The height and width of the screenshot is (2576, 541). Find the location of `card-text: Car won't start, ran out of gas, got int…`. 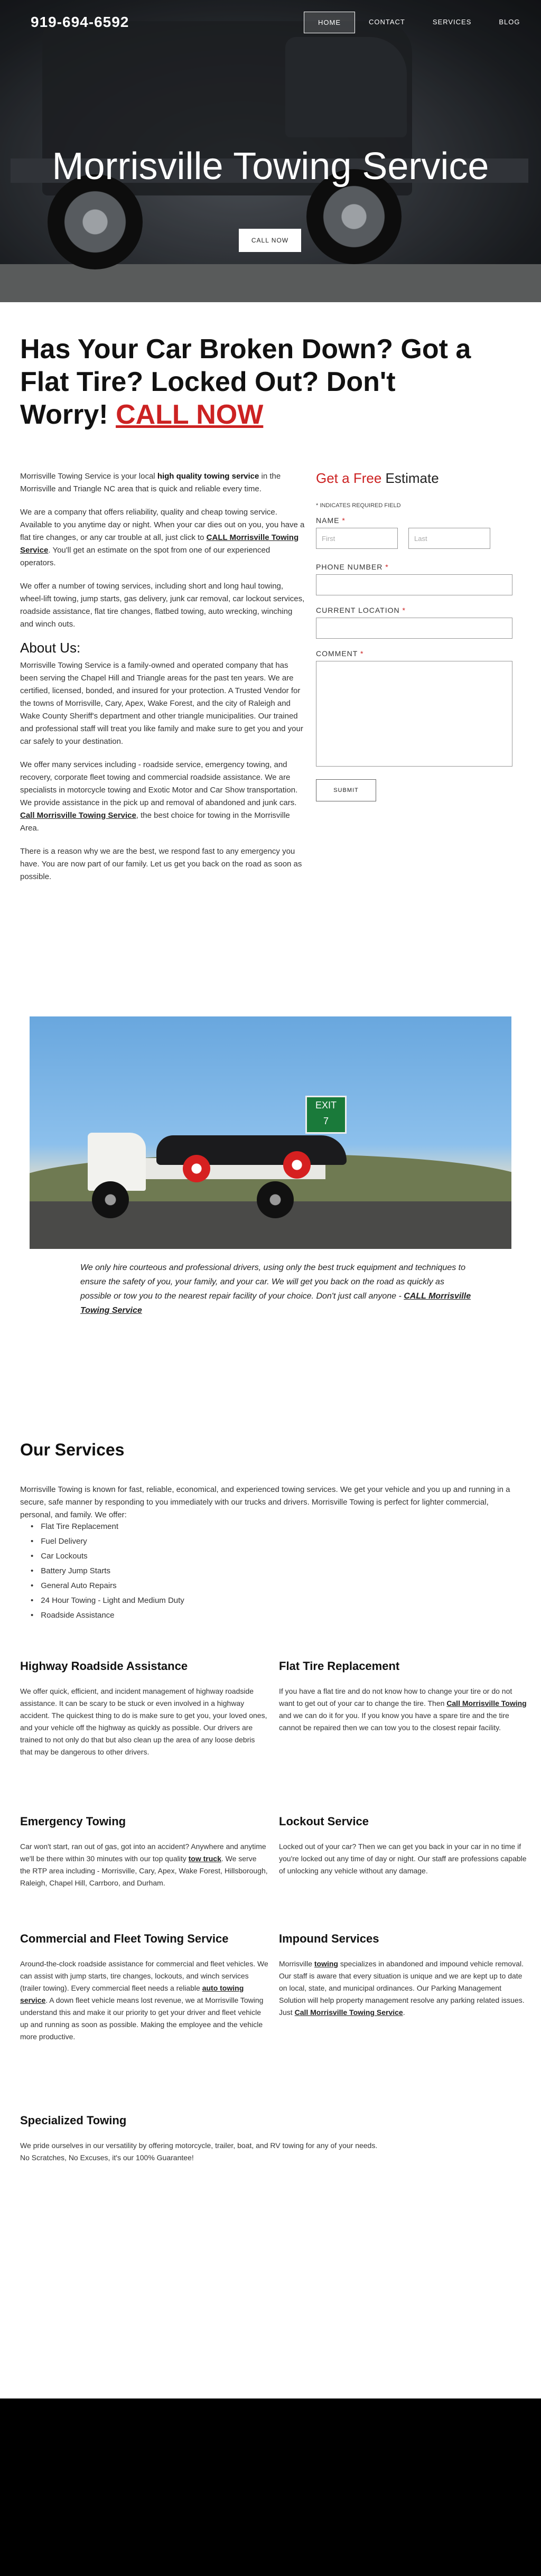

card-text: Car won't start, ran out of gas, got int… is located at coordinates (144, 1865).